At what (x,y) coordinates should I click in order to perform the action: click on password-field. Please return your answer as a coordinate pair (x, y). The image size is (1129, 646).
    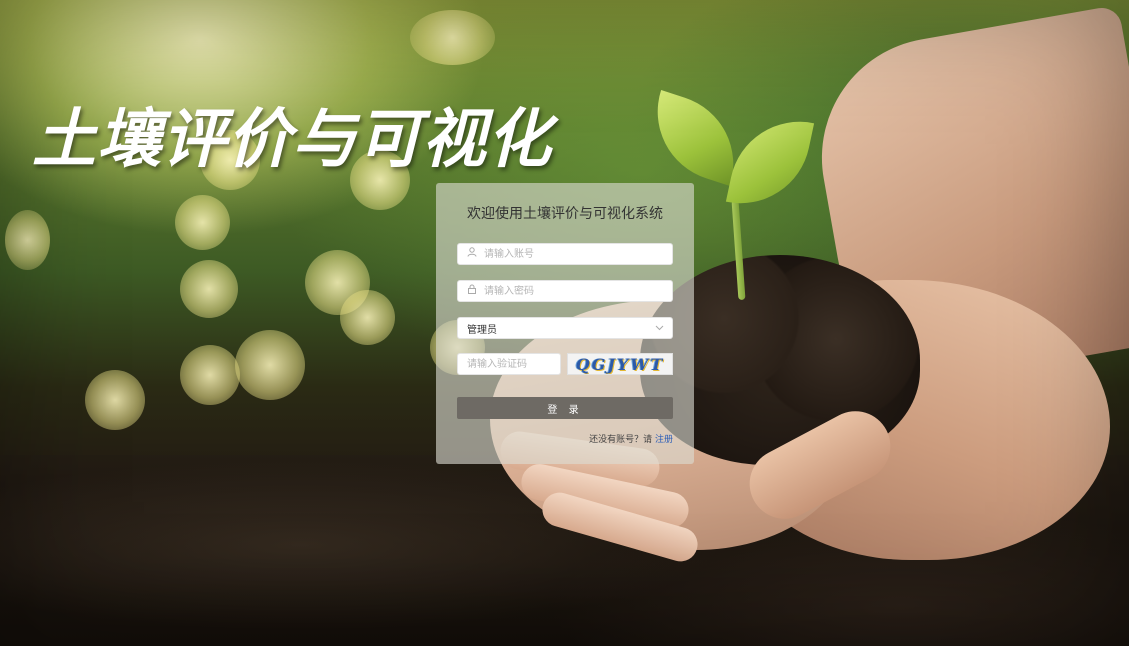
    Looking at the image, I should click on (565, 291).